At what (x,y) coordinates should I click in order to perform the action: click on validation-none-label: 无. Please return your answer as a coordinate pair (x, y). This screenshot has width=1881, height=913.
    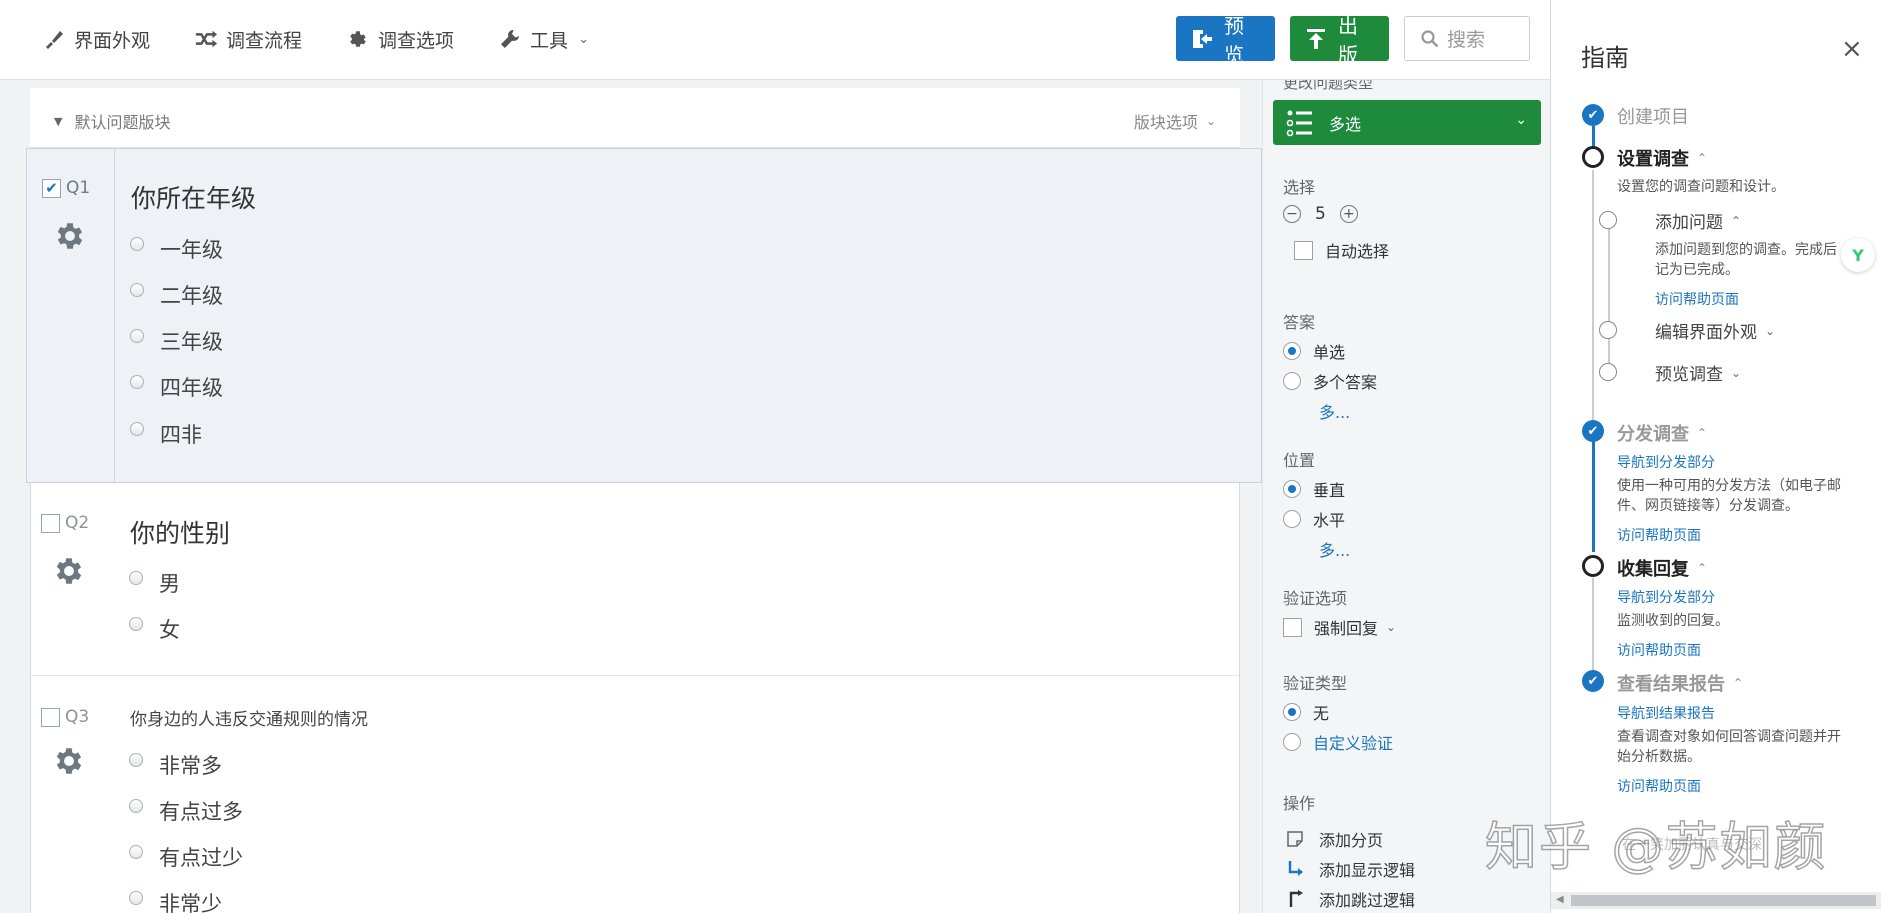
    Looking at the image, I should click on (1321, 713).